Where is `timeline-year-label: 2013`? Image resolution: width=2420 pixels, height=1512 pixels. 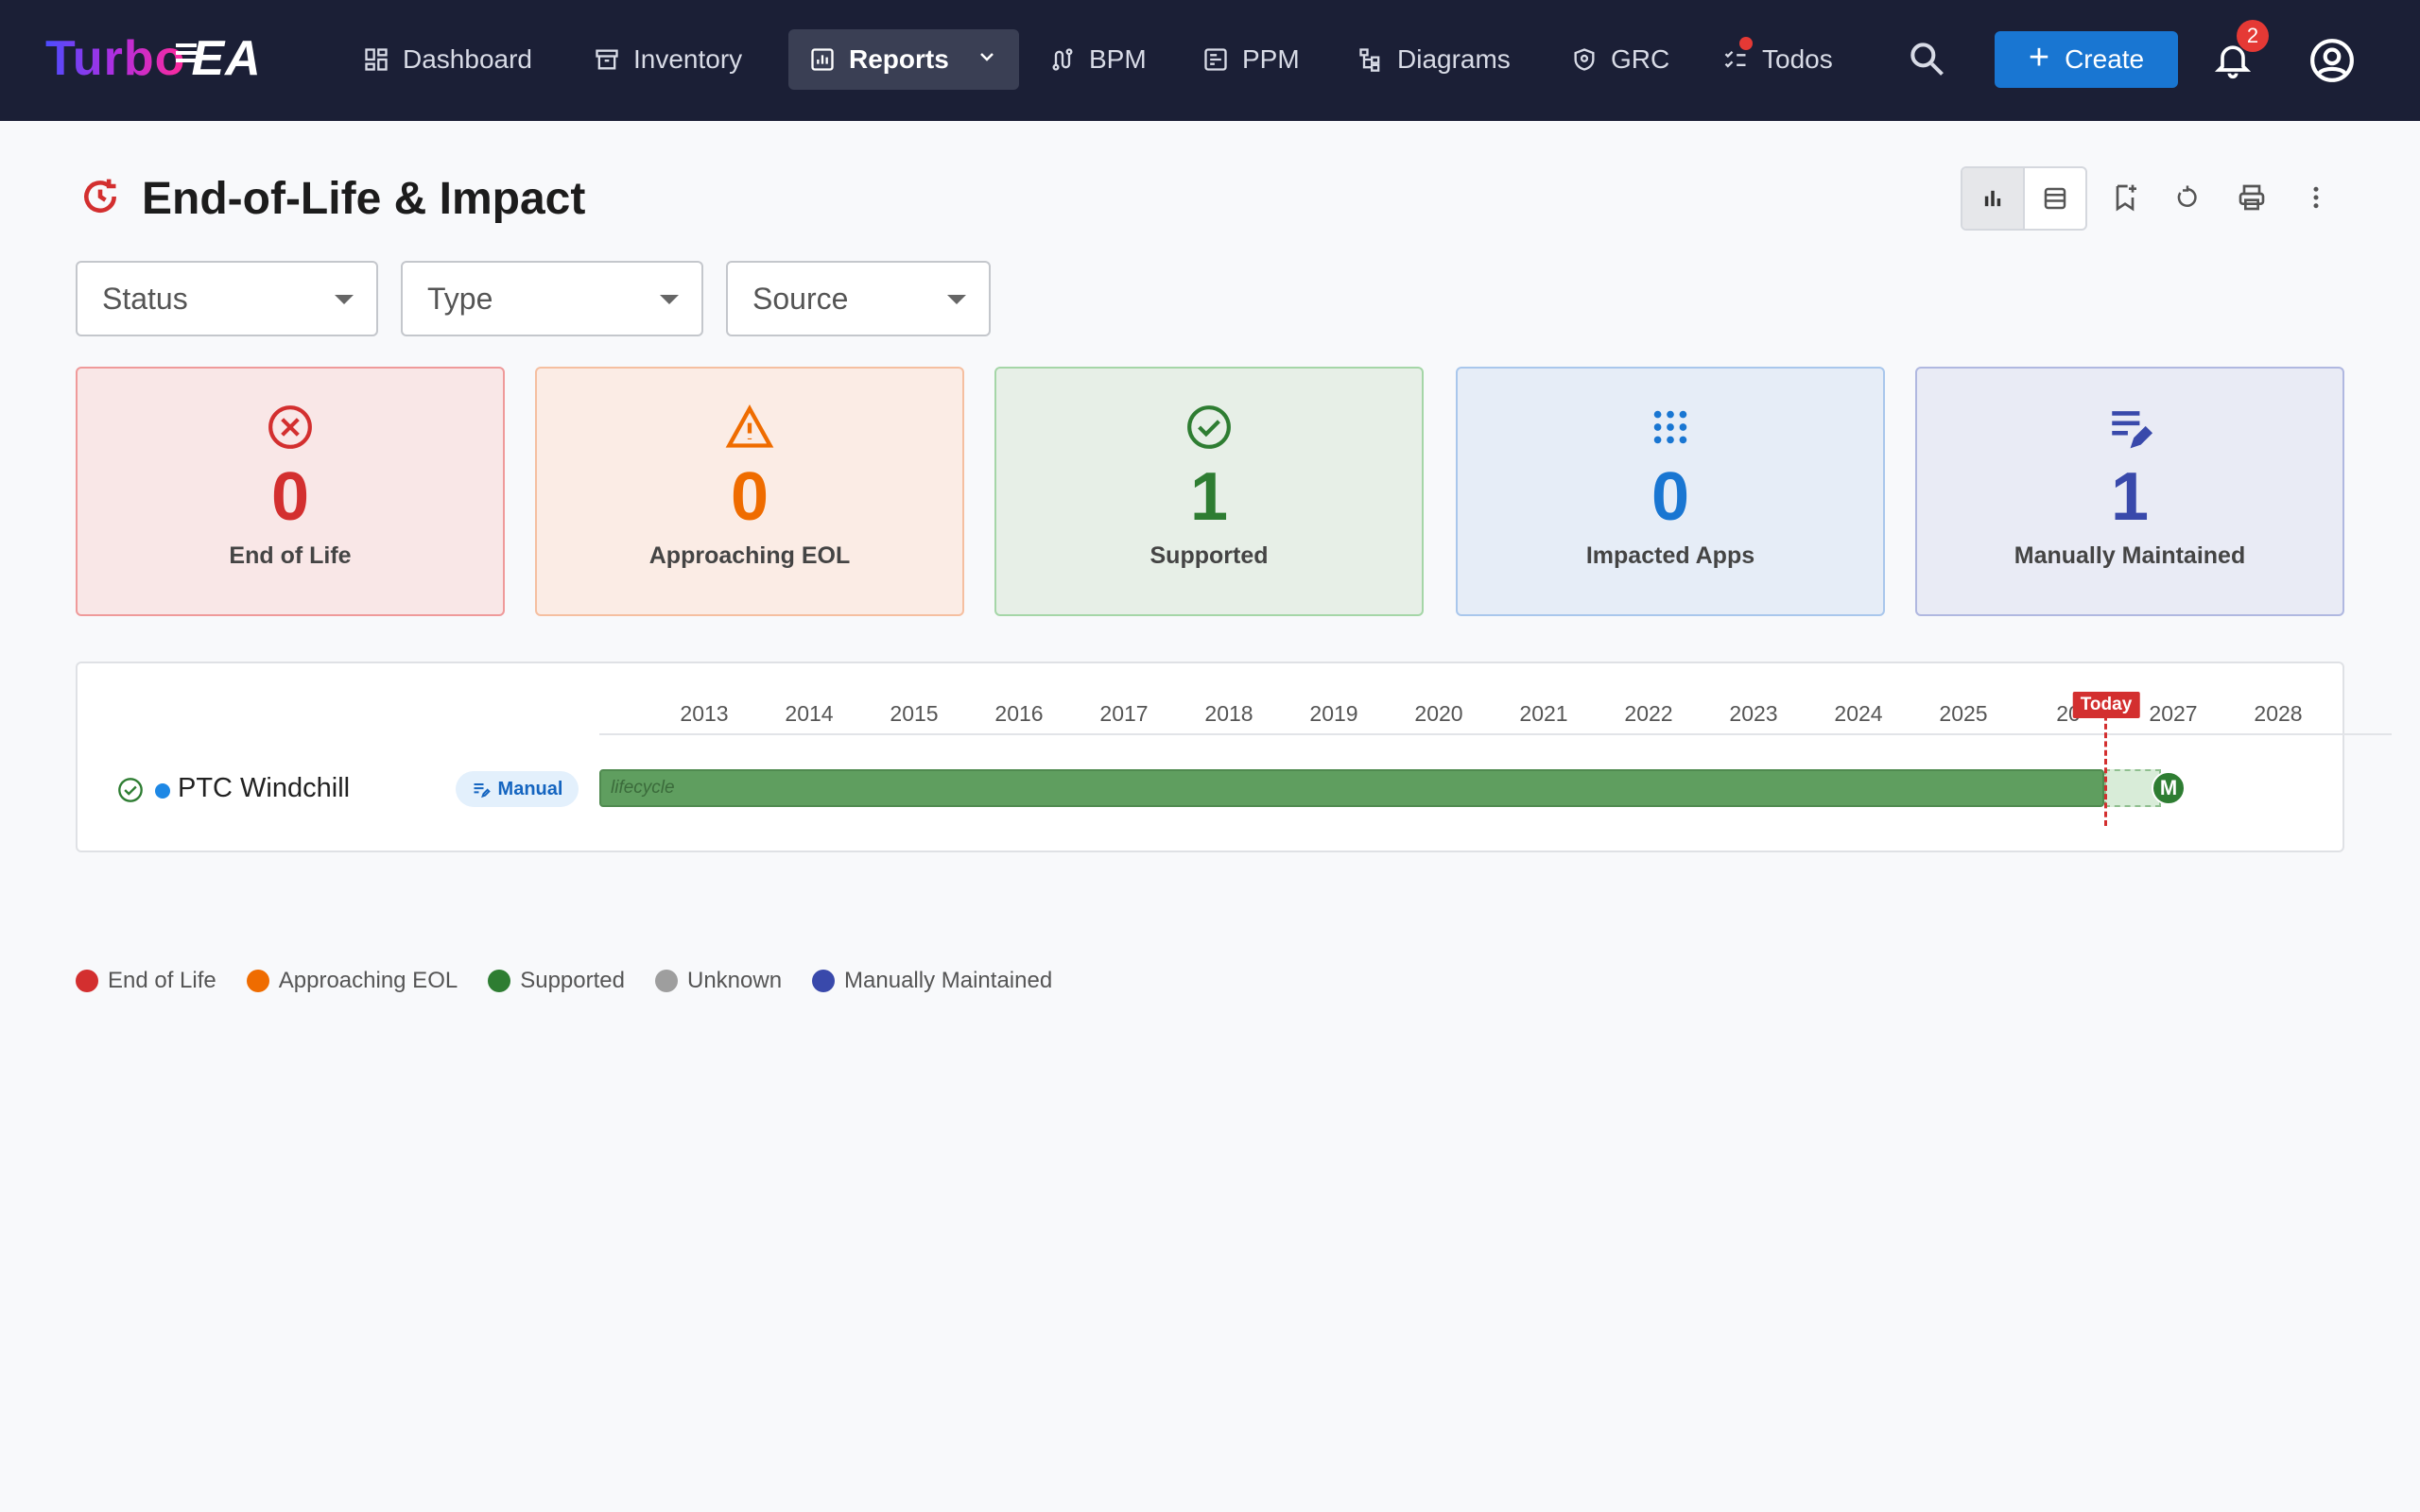
timeline-year-label: 2013 is located at coordinates (704, 713).